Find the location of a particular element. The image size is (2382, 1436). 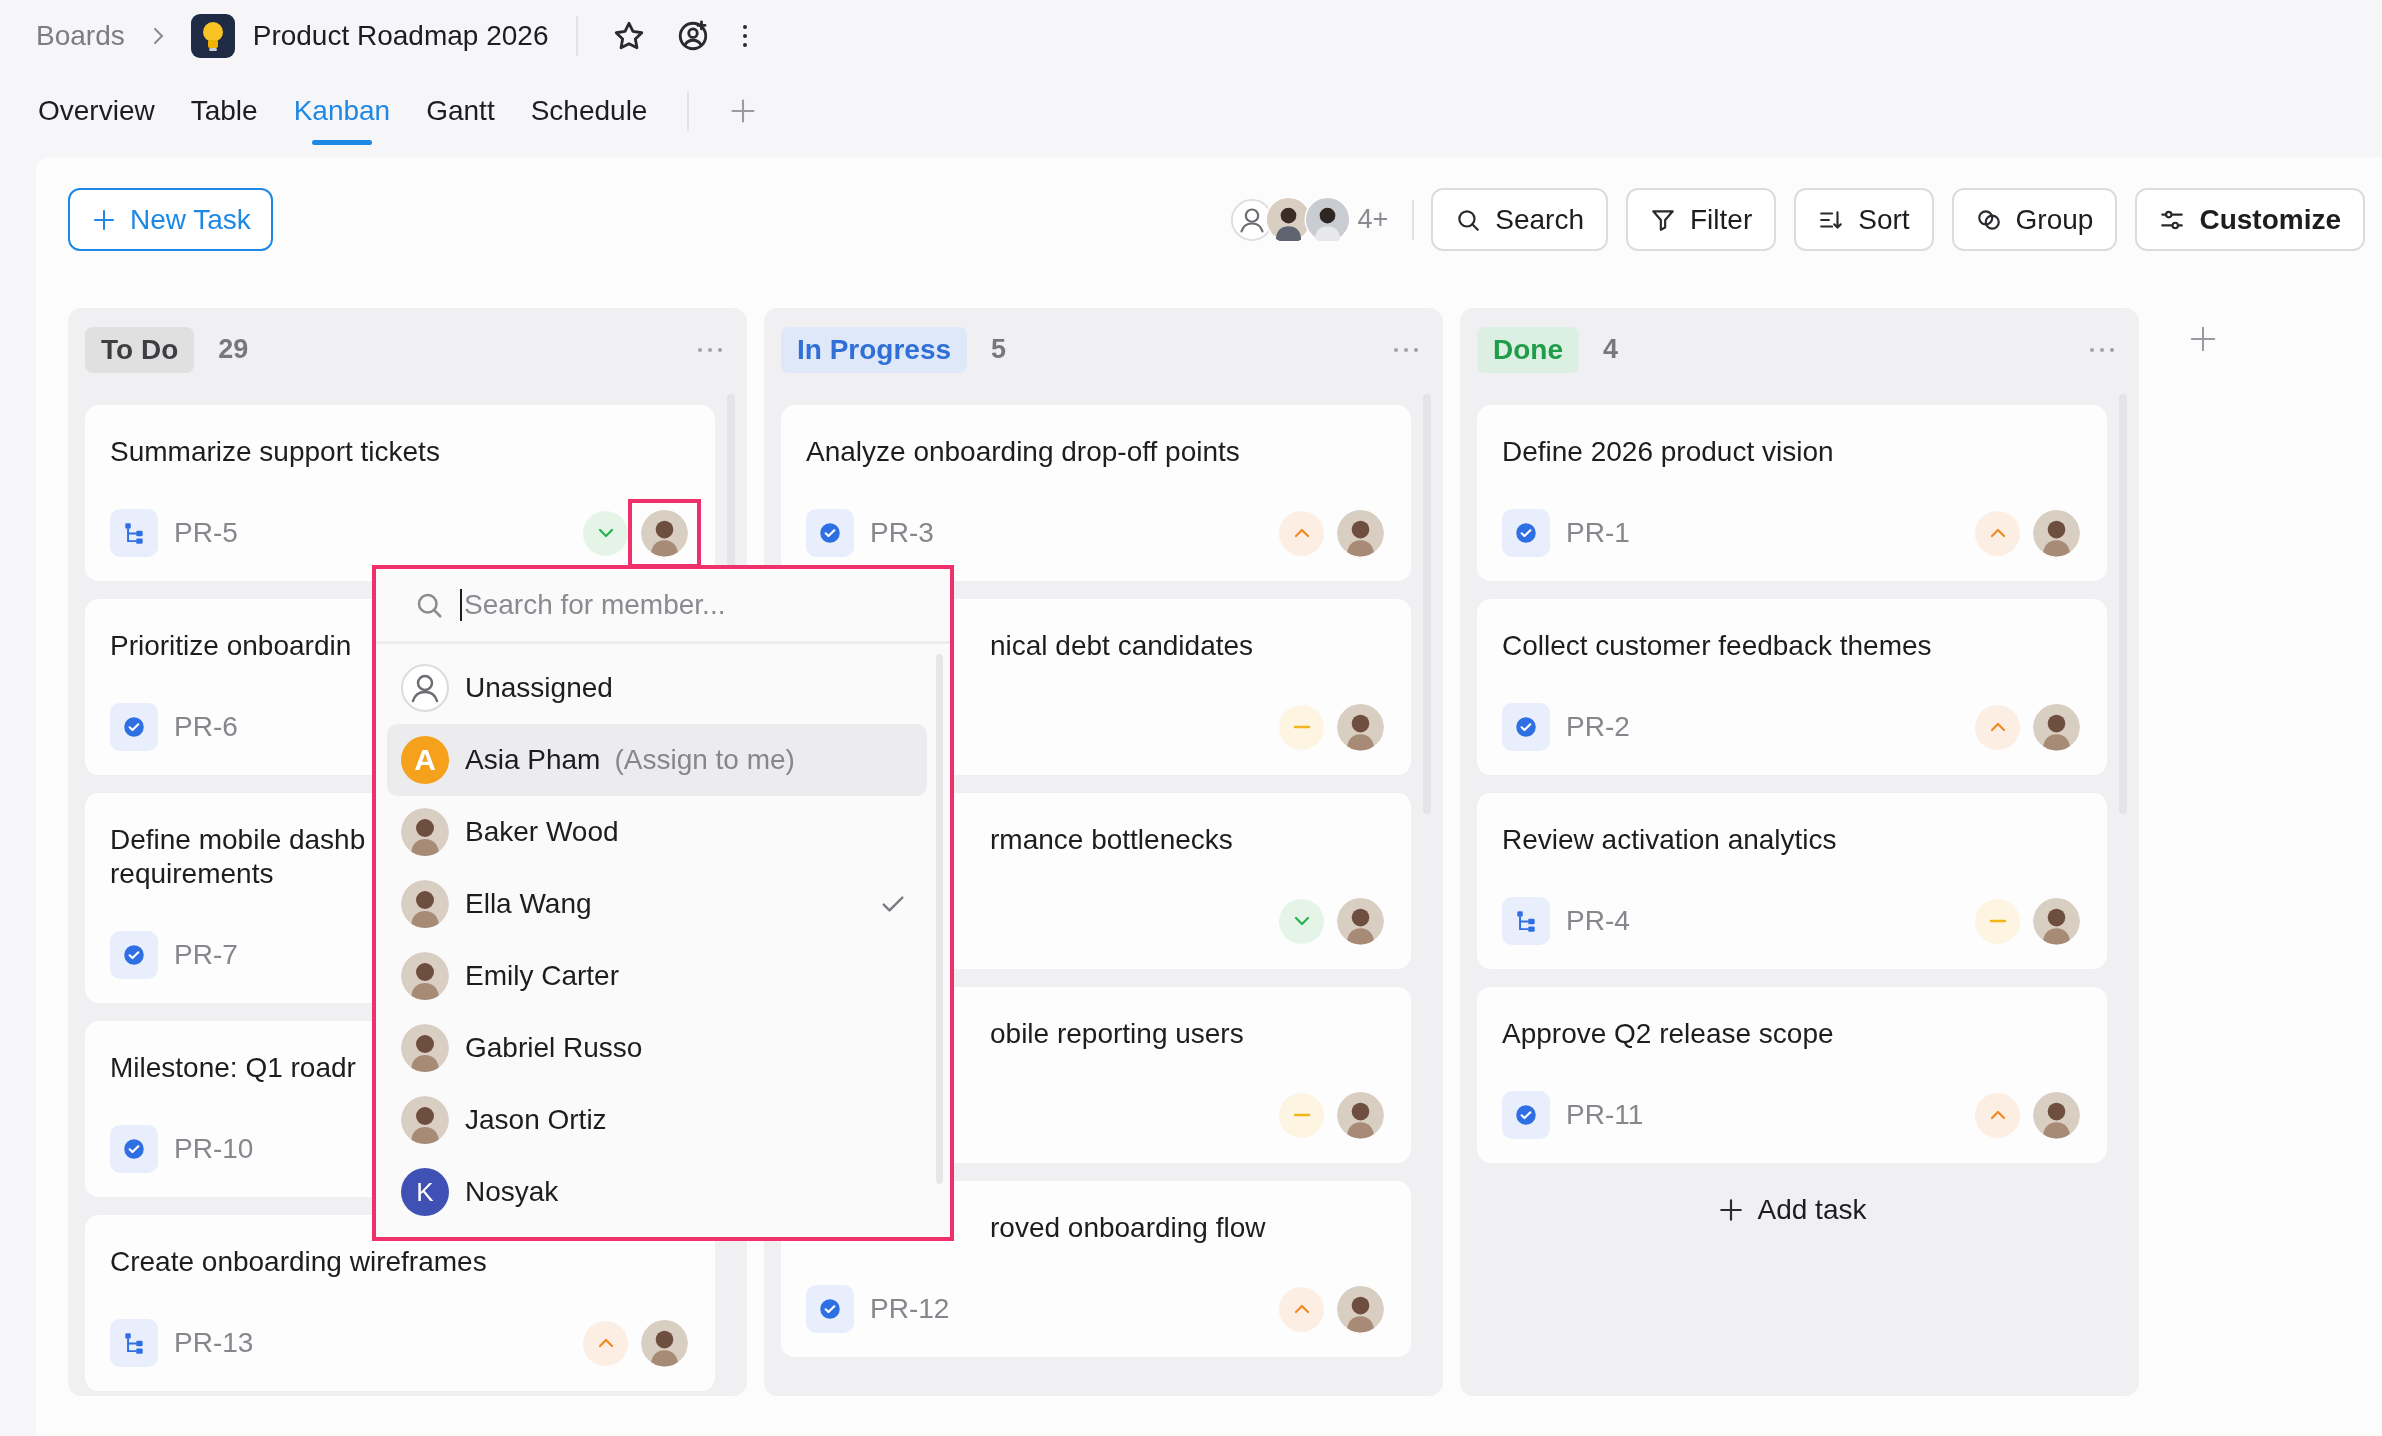

breadcrumb-link: Boards is located at coordinates (80, 36).